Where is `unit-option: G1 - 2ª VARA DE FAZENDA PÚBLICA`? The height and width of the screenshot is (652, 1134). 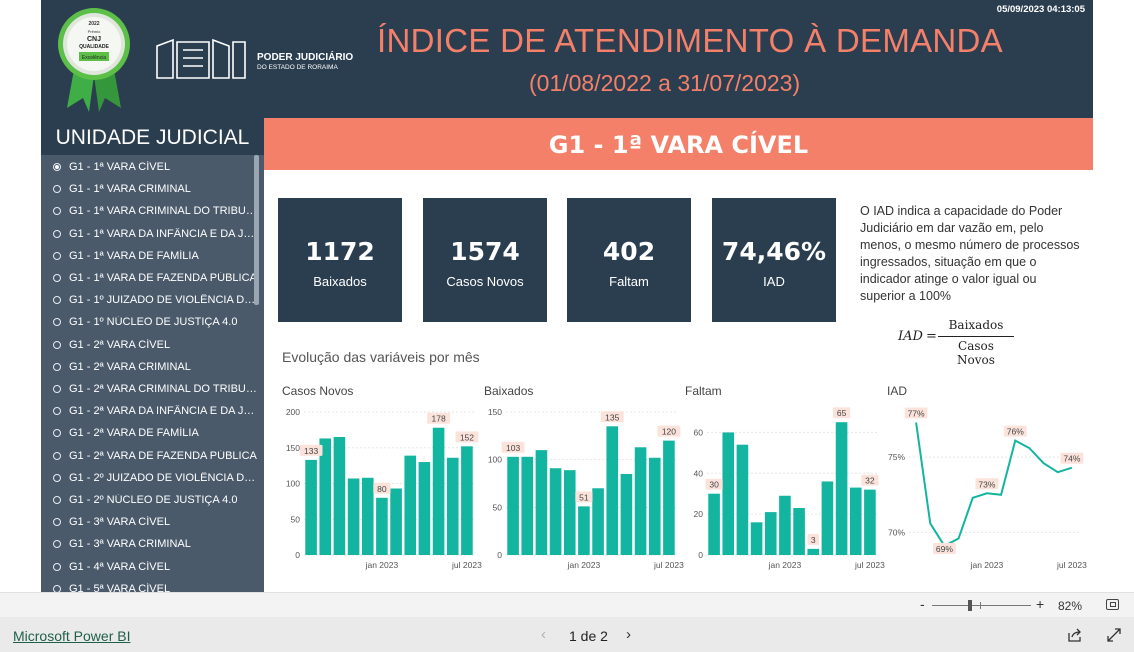 unit-option: G1 - 2ª VARA DE FAZENDA PÚBLICA is located at coordinates (155, 456).